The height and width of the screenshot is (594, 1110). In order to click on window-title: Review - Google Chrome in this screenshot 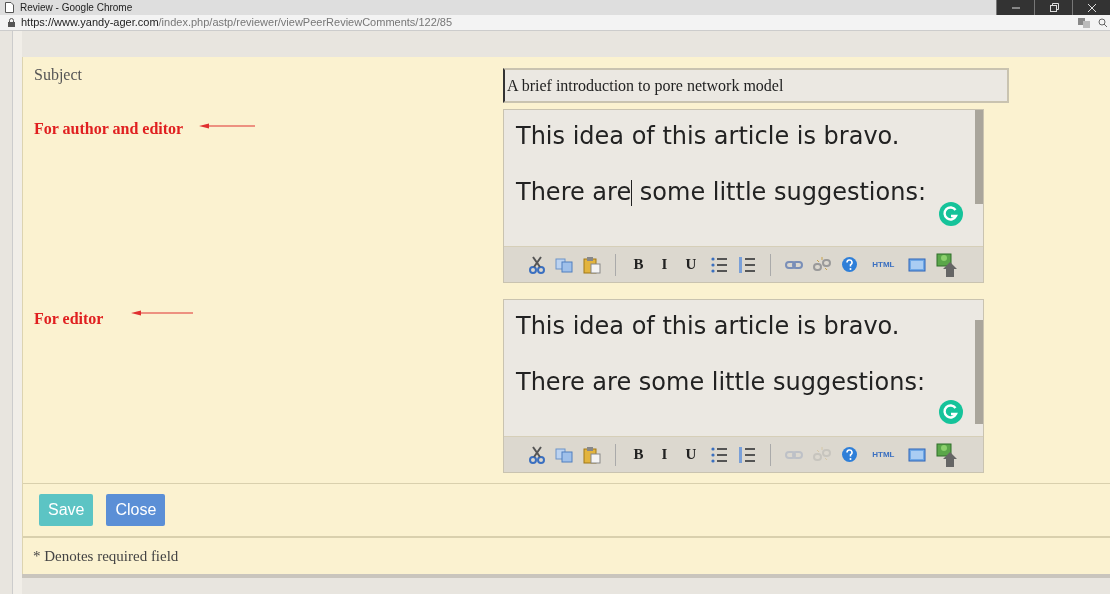, I will do `click(76, 8)`.